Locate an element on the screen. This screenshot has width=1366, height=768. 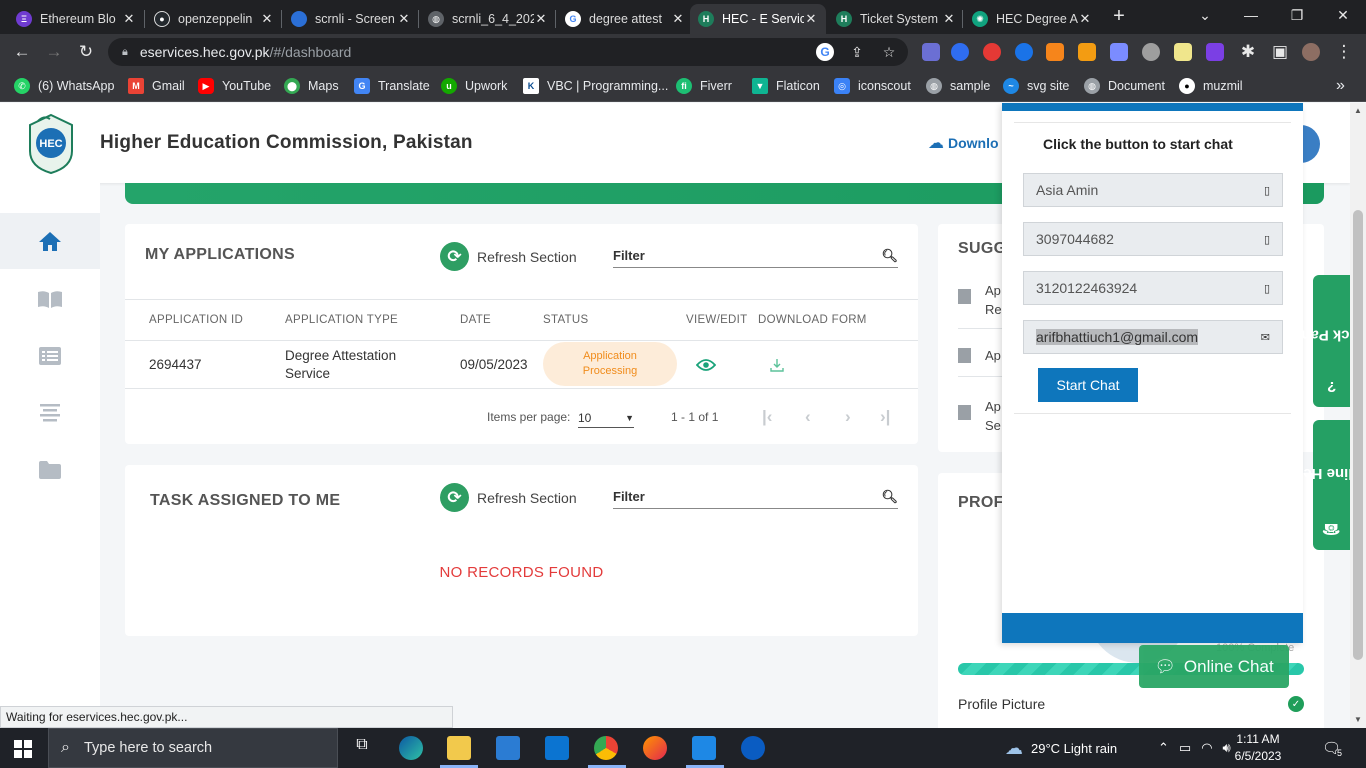
bookmark-gmail: M Gmail is located at coordinates (156, 86).